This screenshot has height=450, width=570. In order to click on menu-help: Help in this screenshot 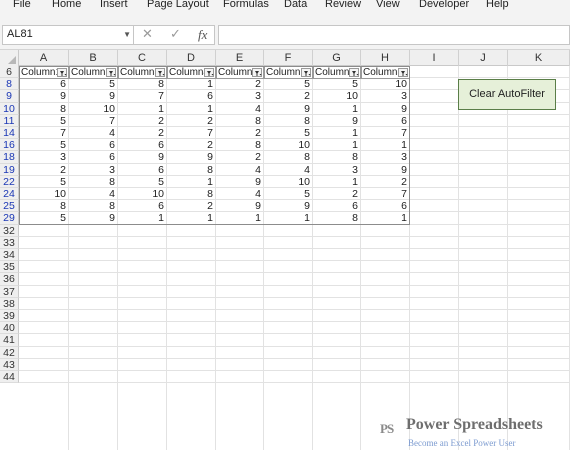, I will do `click(497, 5)`.